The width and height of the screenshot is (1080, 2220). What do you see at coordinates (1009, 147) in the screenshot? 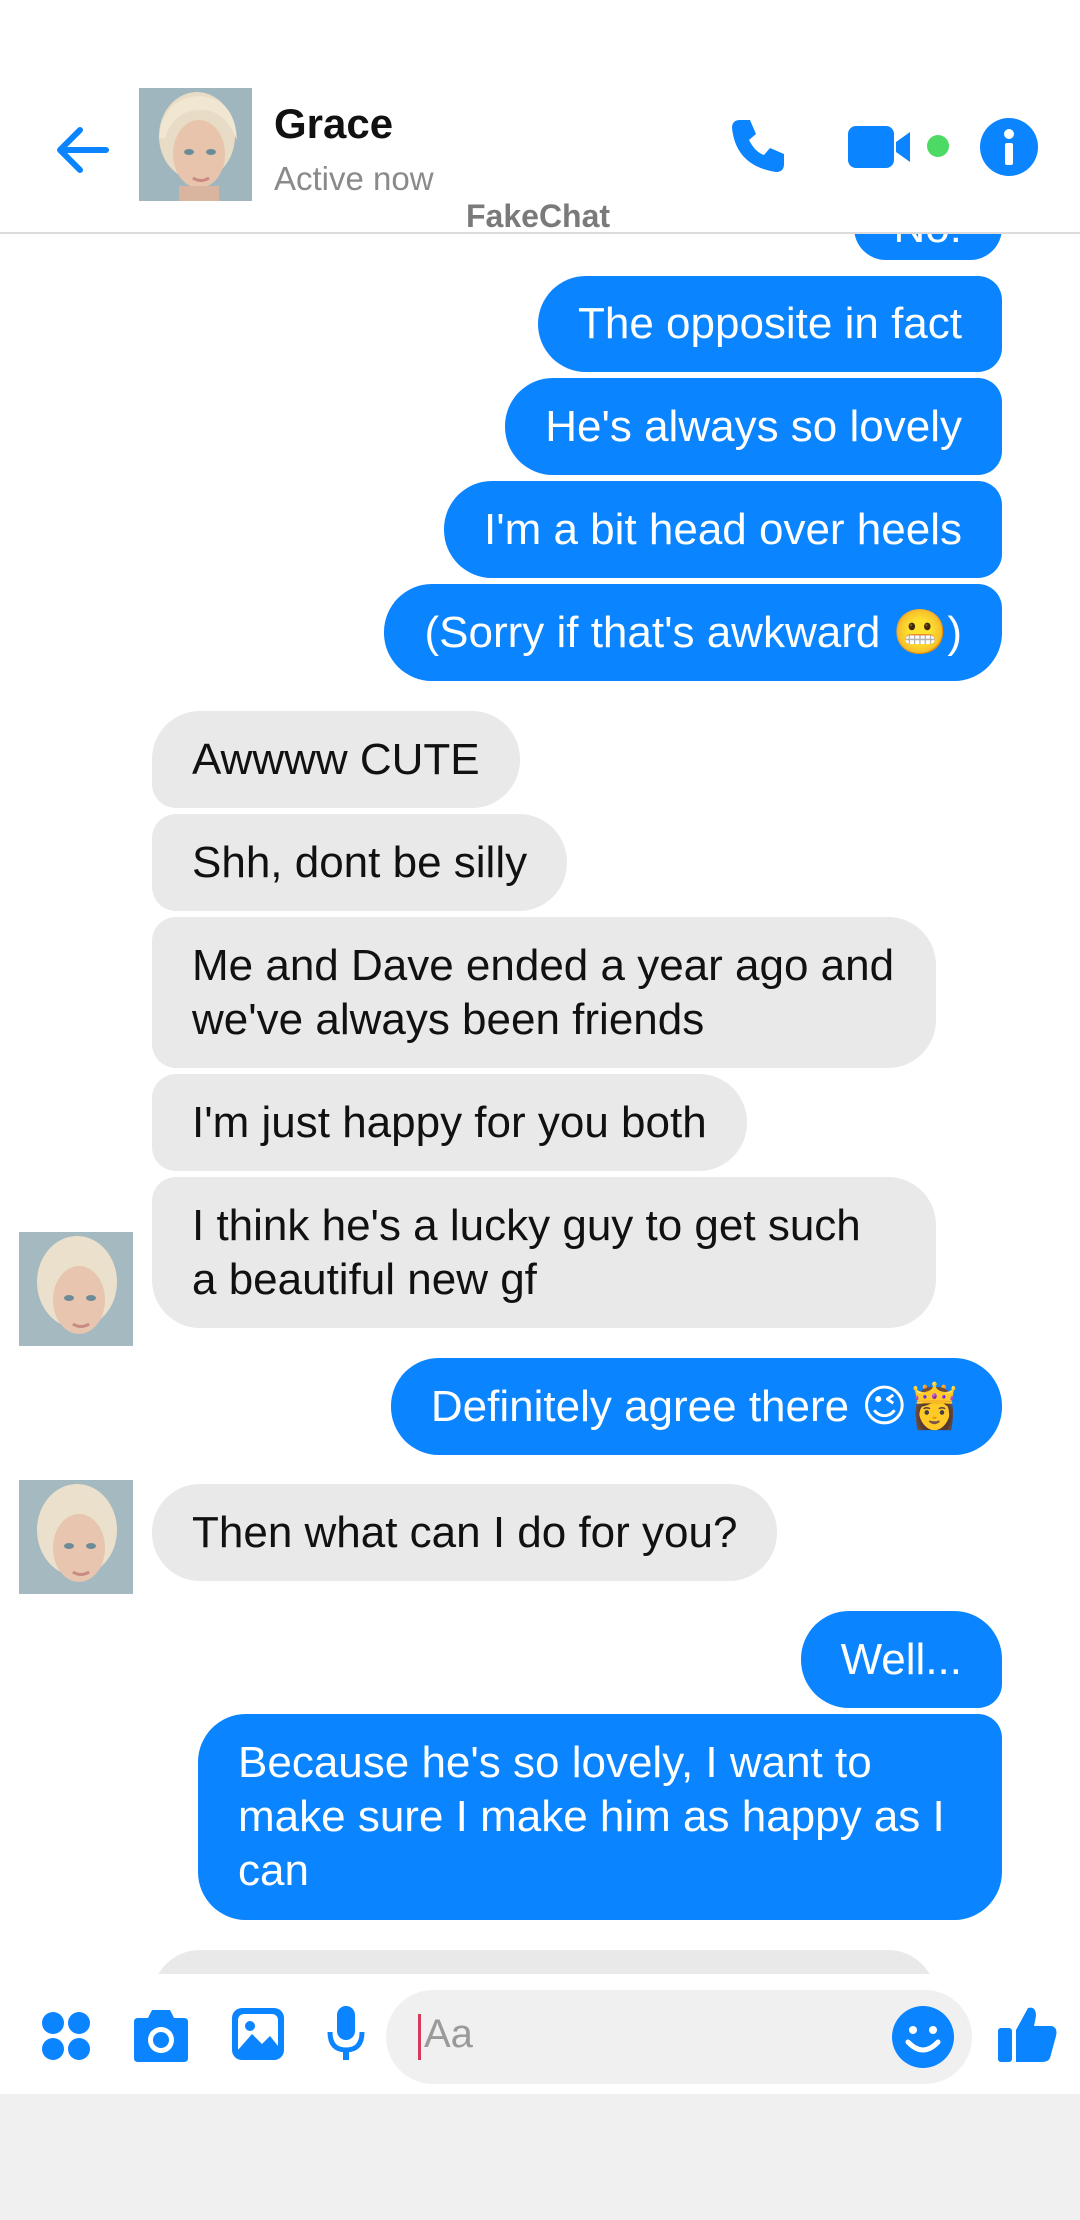
I see `info-icon` at bounding box center [1009, 147].